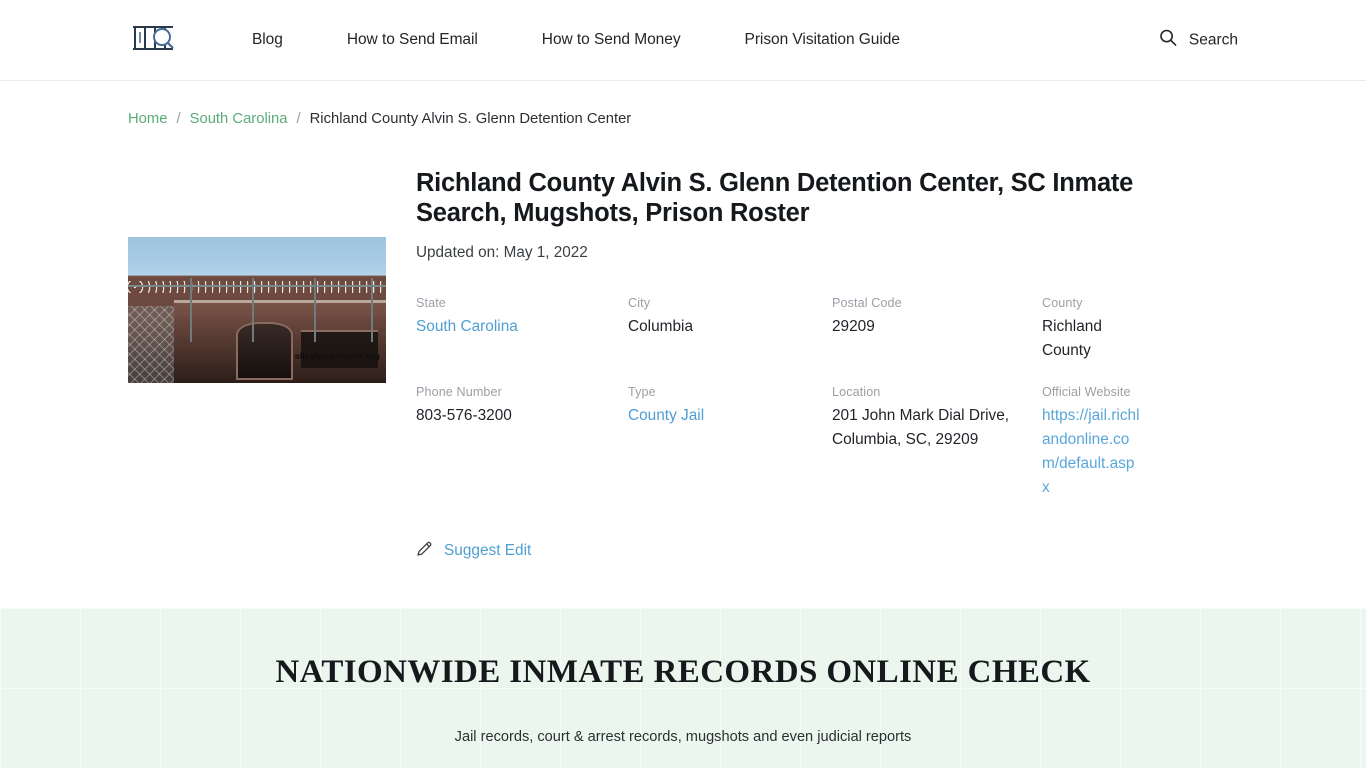 Image resolution: width=1366 pixels, height=768 pixels. I want to click on info-label-state: State, so click(431, 303).